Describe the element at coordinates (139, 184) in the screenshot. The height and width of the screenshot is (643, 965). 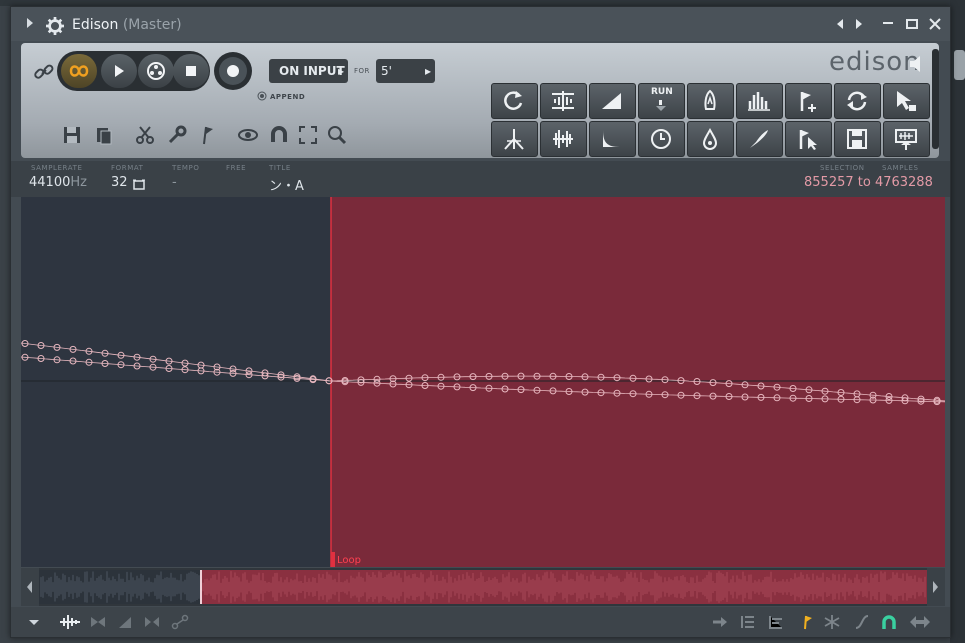
I see `format-box-icon` at that location.